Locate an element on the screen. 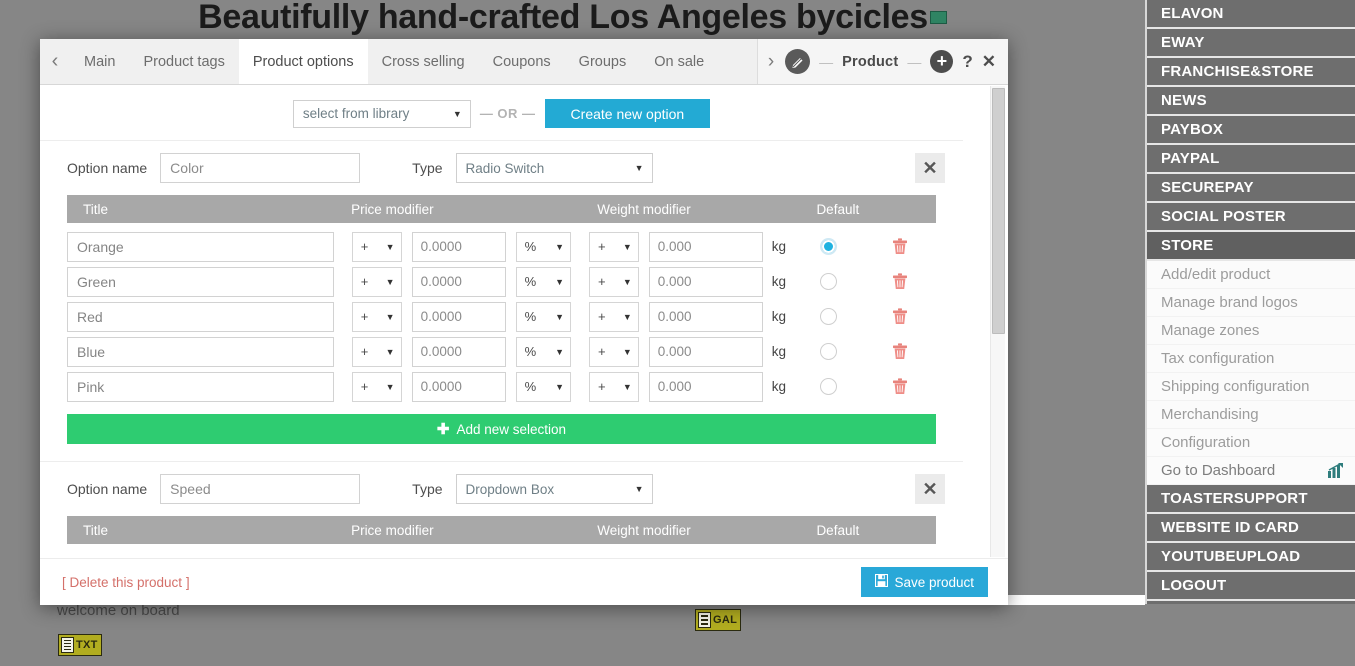  sidebar-item-website-id-card: WEBSITE ID CARD is located at coordinates (1251, 528).